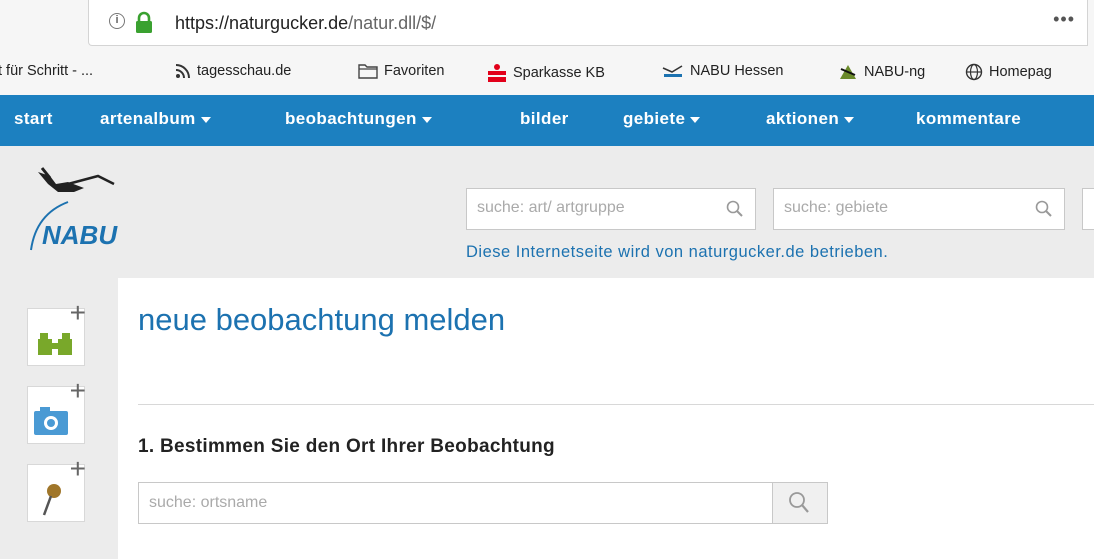 This screenshot has width=1094, height=559. I want to click on bookmark-homepage: Homepag, so click(1008, 72).